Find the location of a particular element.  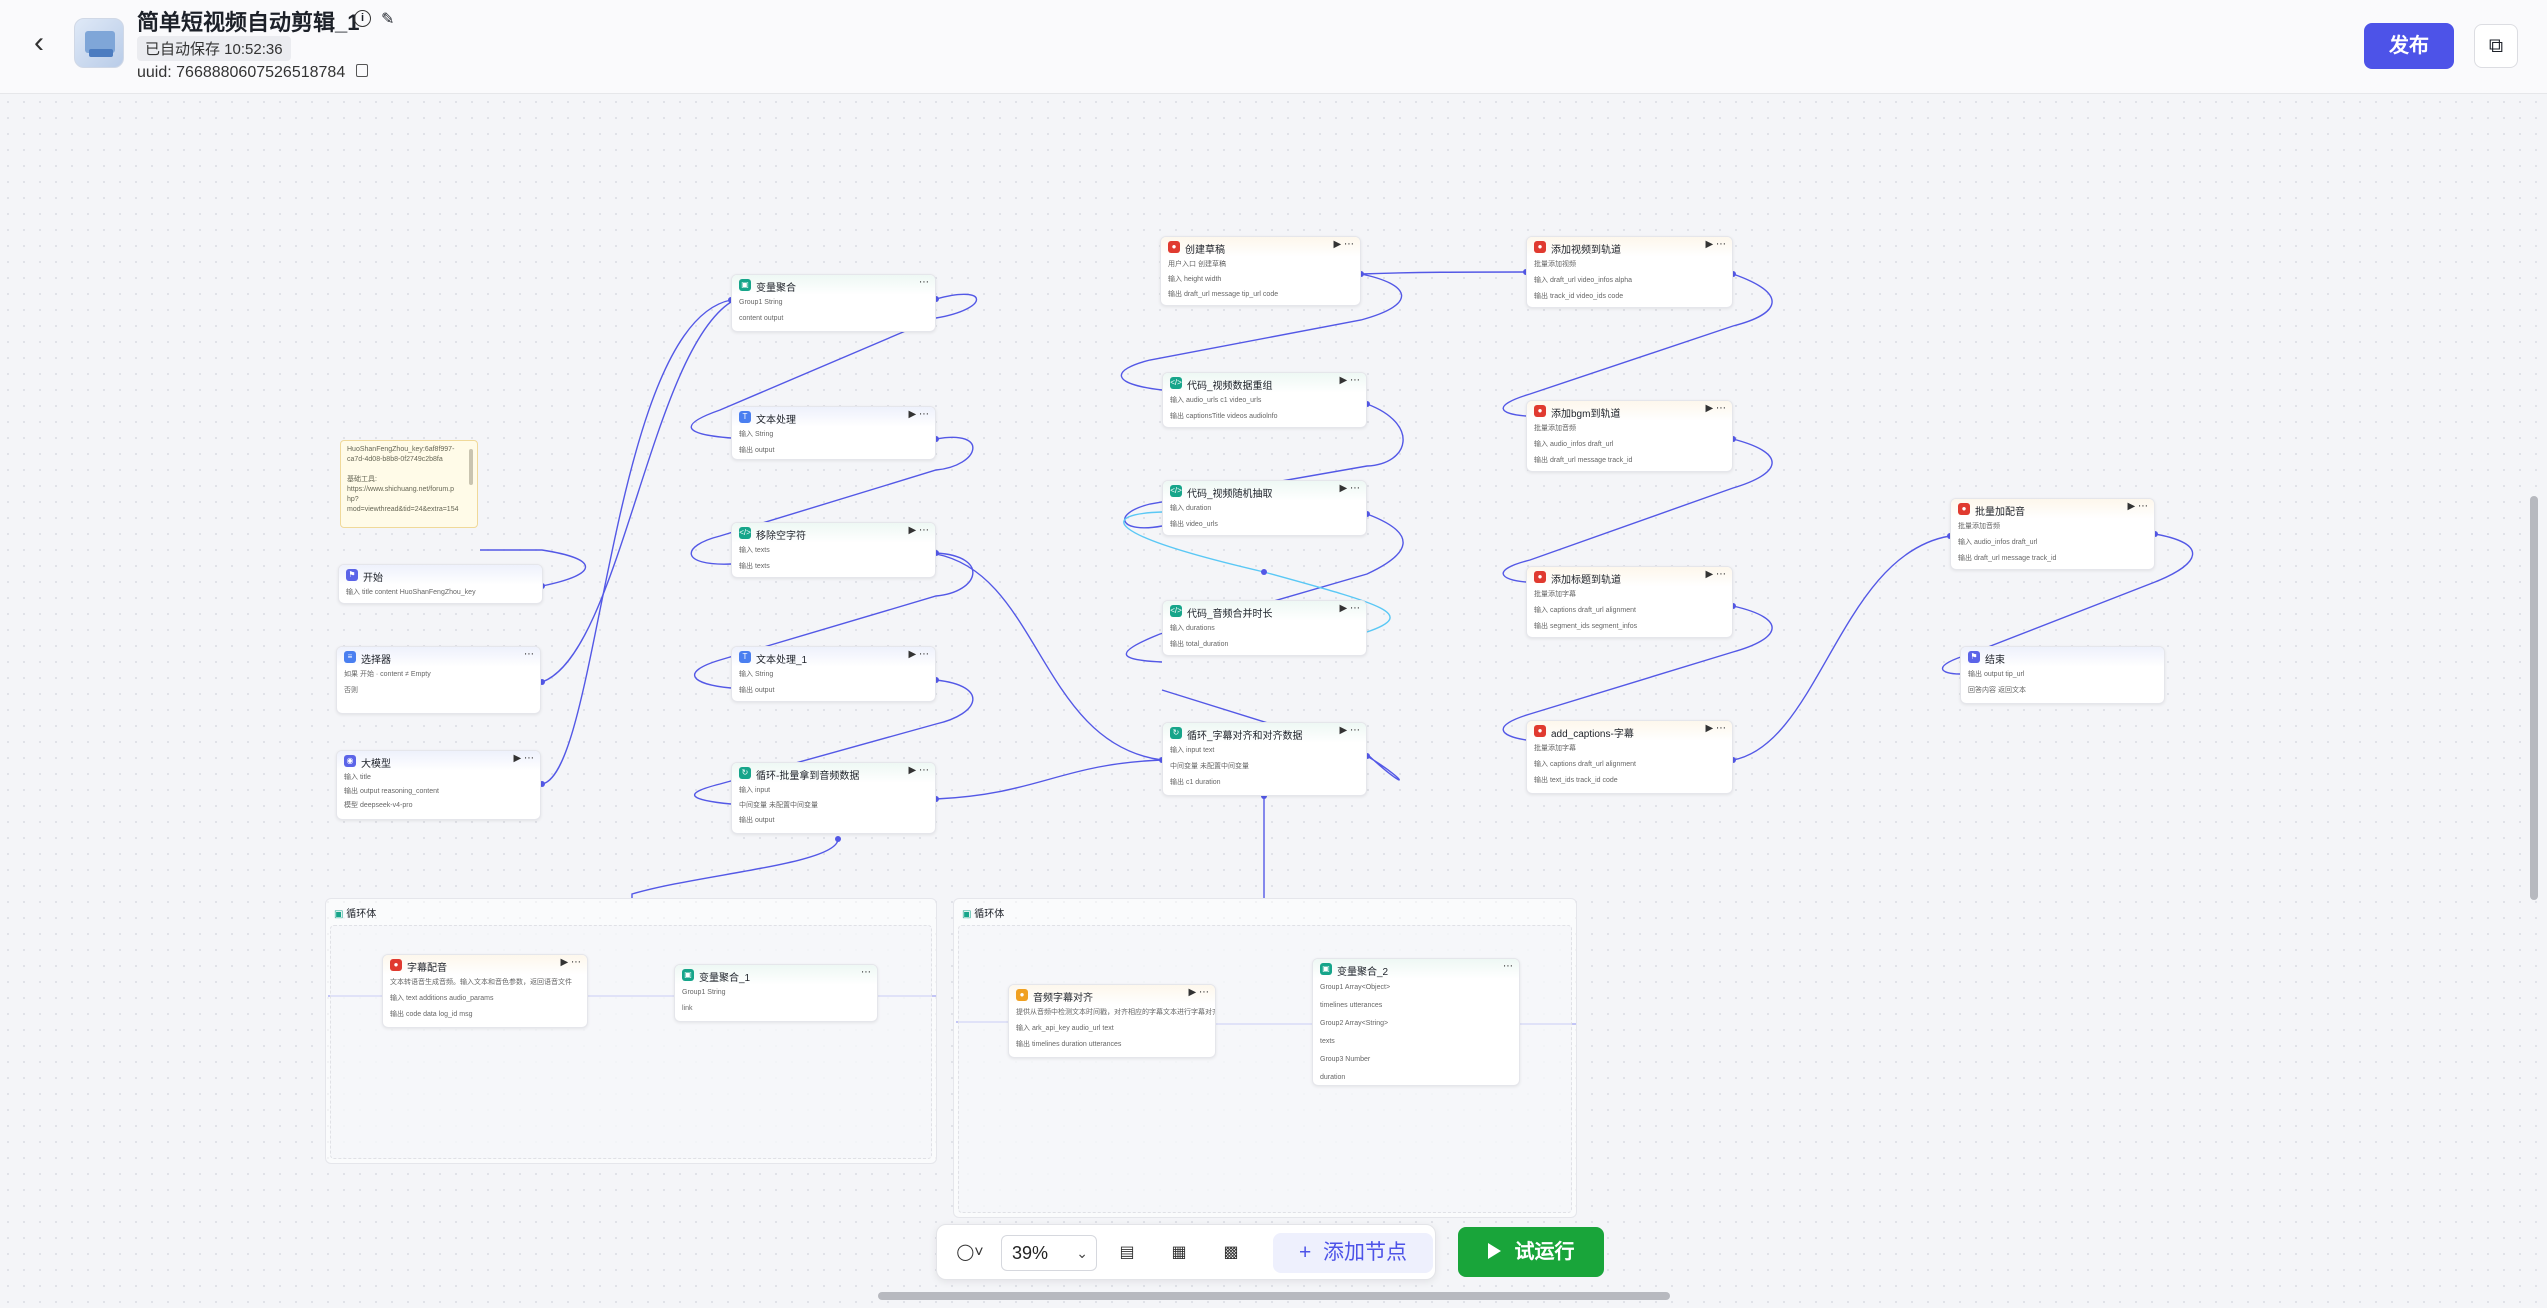

node-var-agg-1: ▣ 变量聚合_1 ⋯ Group1 String link is located at coordinates (776, 993).